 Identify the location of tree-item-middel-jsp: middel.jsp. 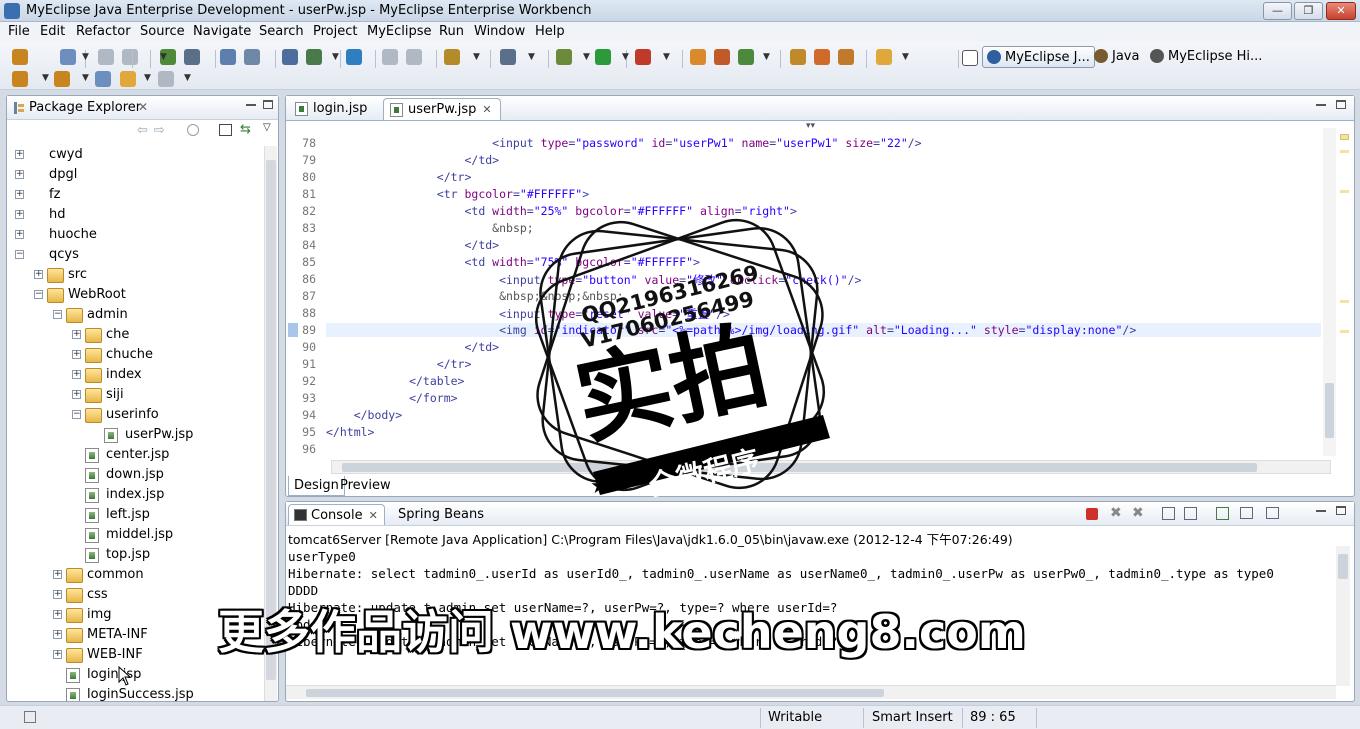
(135, 536).